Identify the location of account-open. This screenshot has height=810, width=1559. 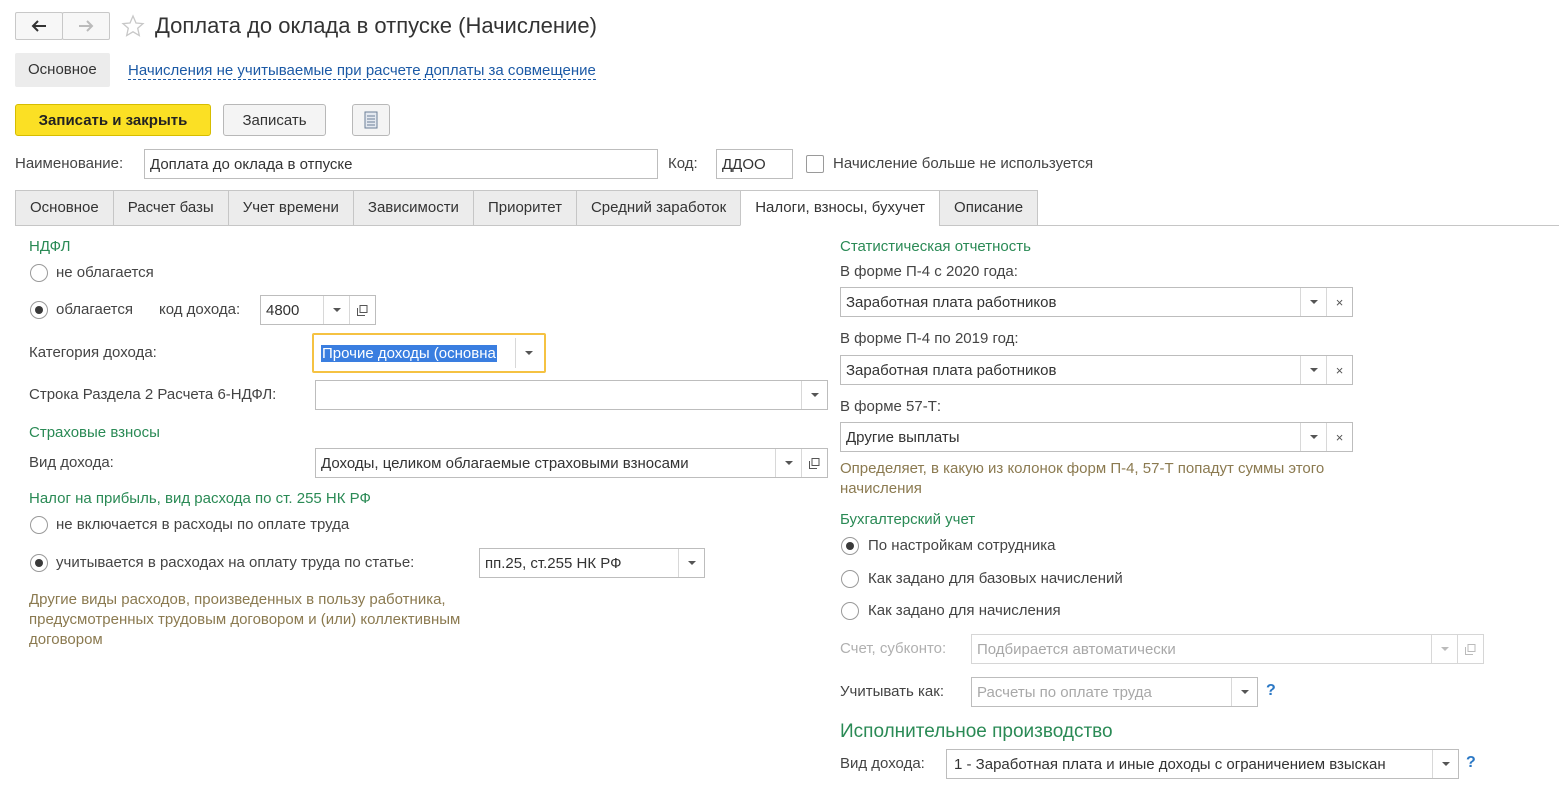
(1470, 649).